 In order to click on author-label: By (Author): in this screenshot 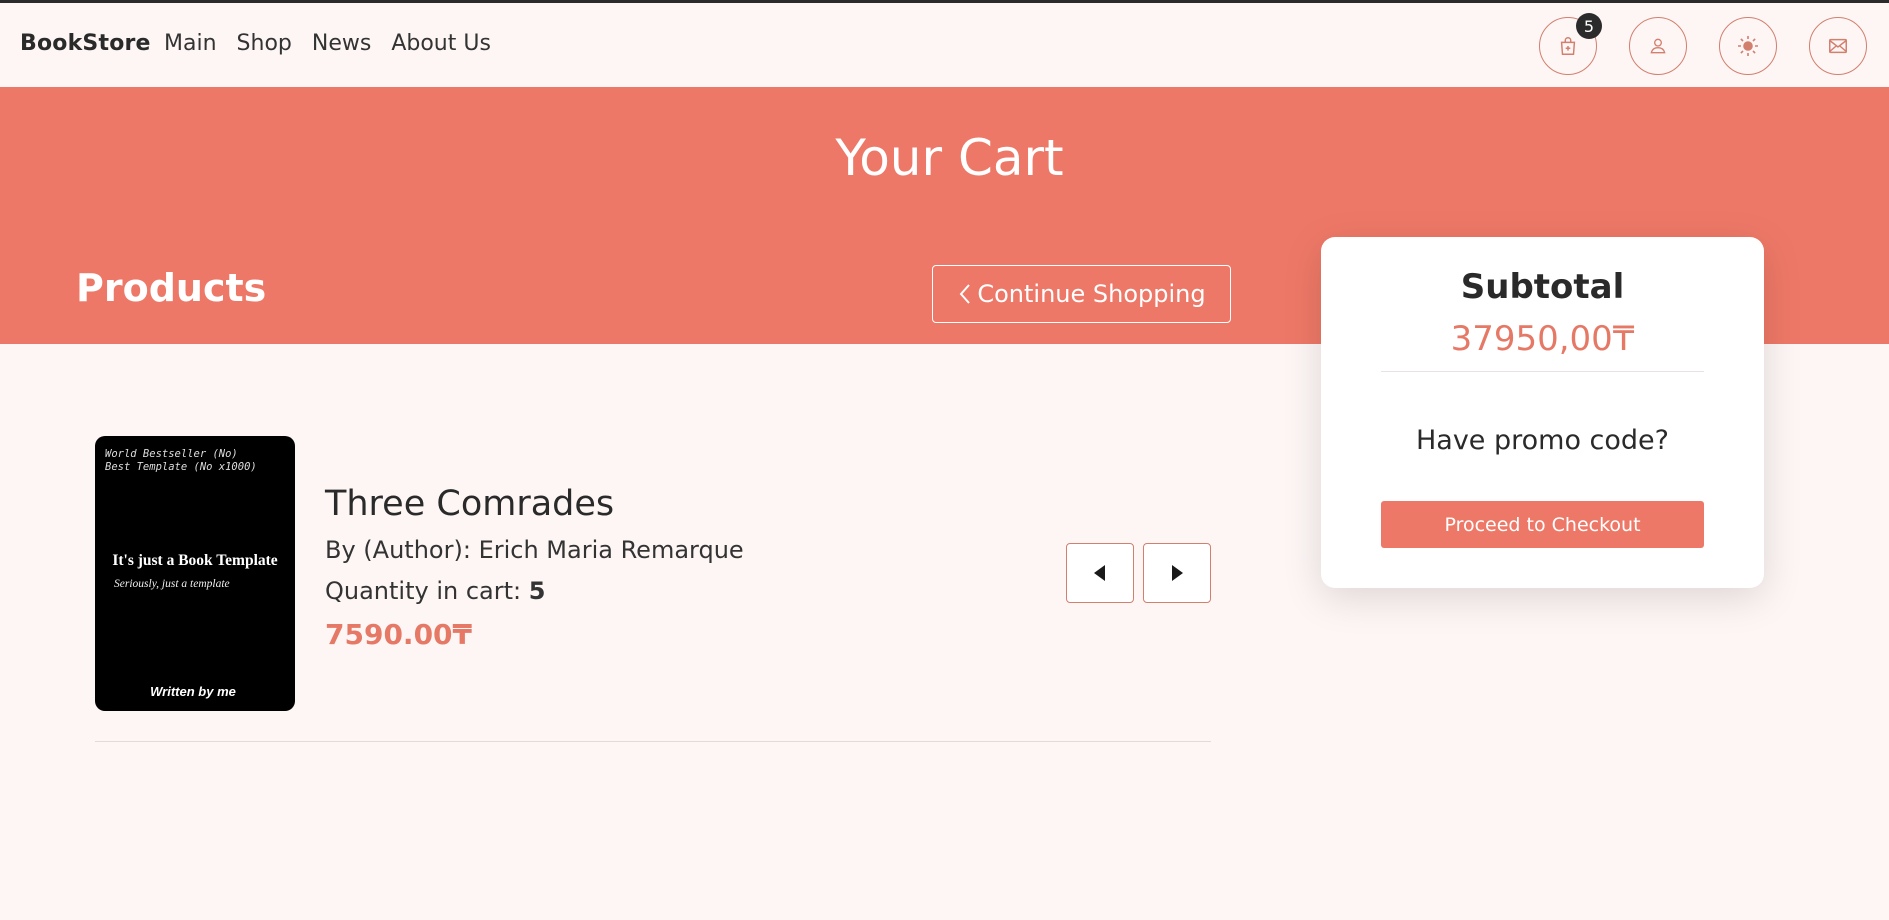, I will do `click(398, 550)`.